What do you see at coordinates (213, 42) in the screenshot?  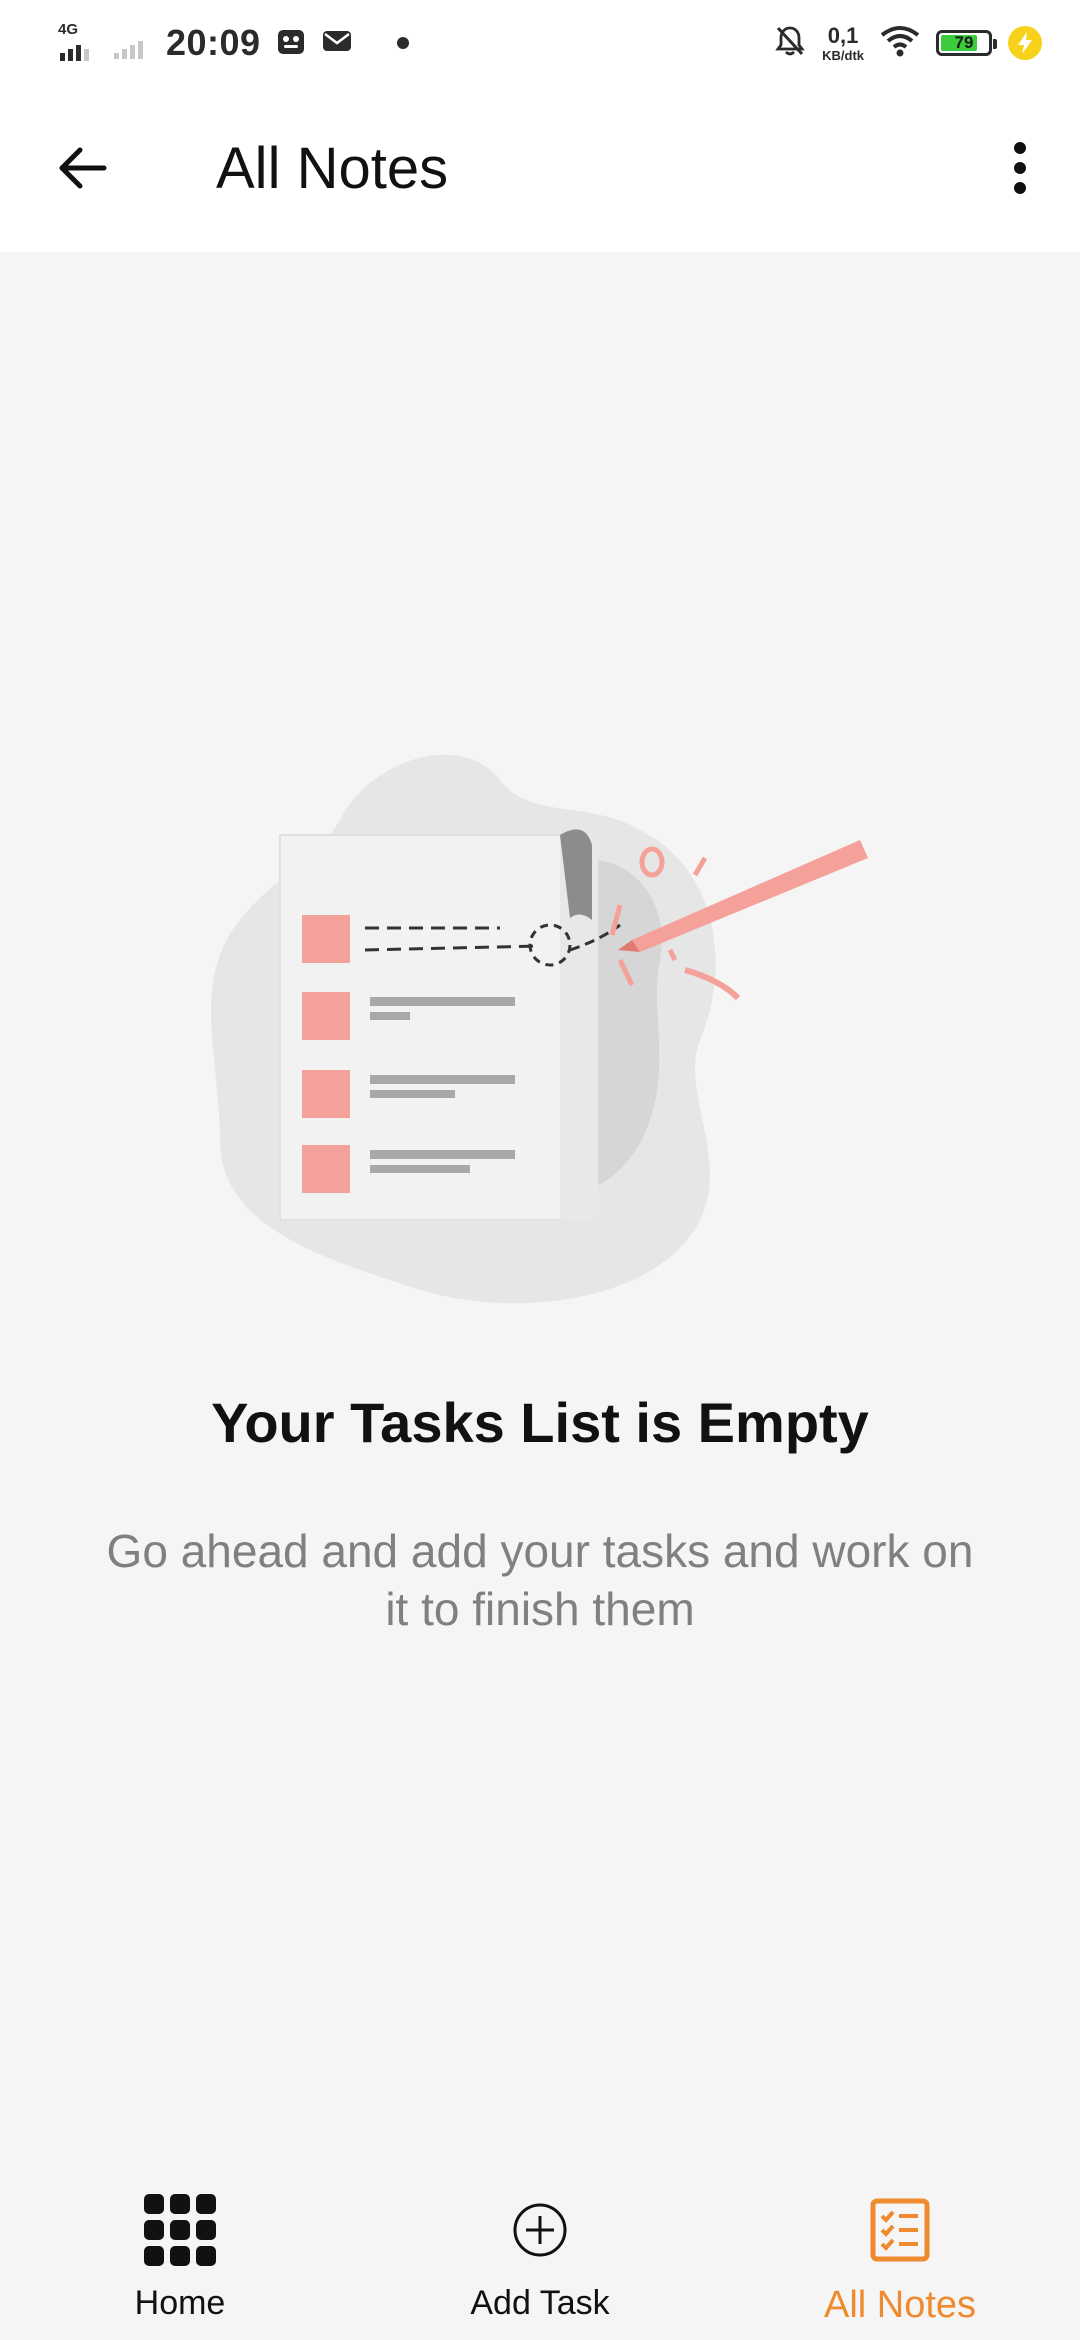 I see `clock: 20:09` at bounding box center [213, 42].